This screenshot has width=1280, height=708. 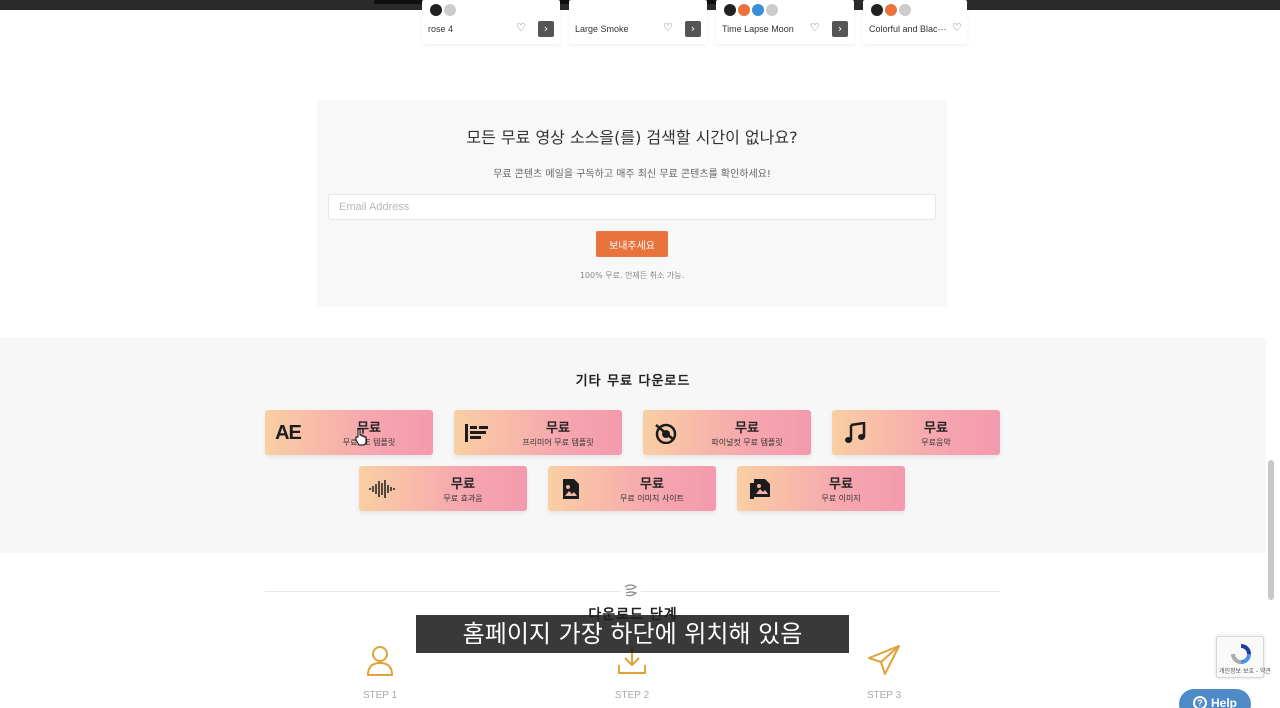 What do you see at coordinates (571, 489) in the screenshot?
I see `image-file-icon` at bounding box center [571, 489].